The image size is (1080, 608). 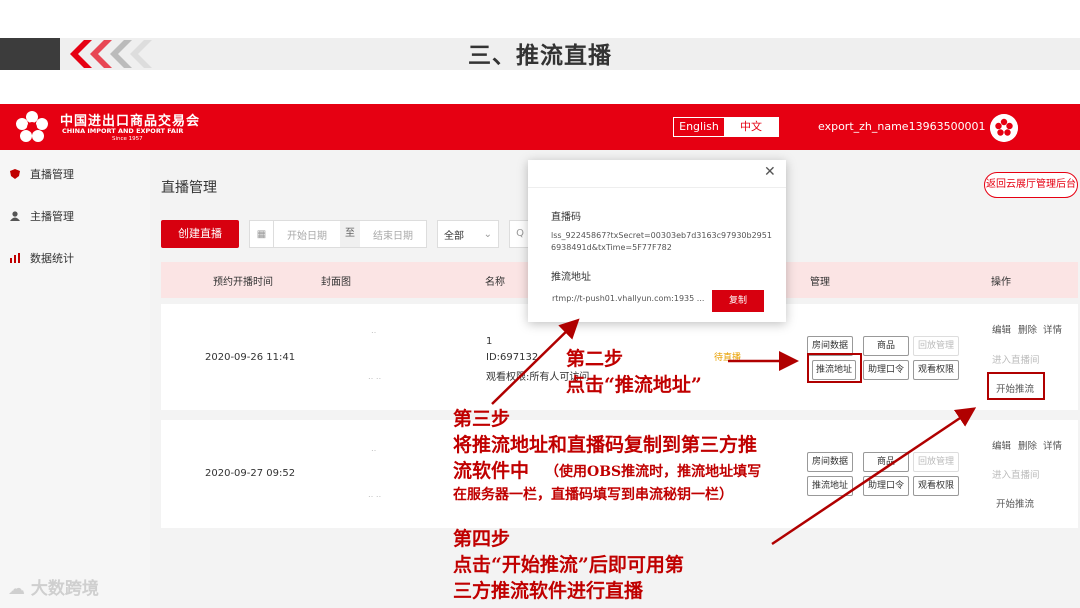 What do you see at coordinates (548, 591) in the screenshot?
I see `step4-line2: 三方推流软件进行直播` at bounding box center [548, 591].